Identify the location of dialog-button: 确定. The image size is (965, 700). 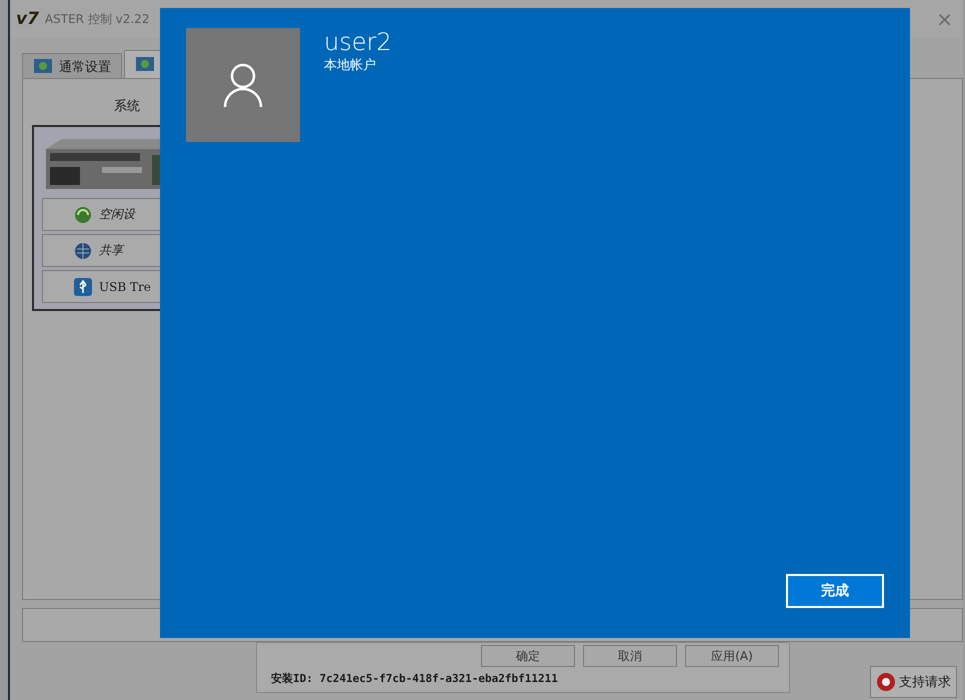
(528, 656).